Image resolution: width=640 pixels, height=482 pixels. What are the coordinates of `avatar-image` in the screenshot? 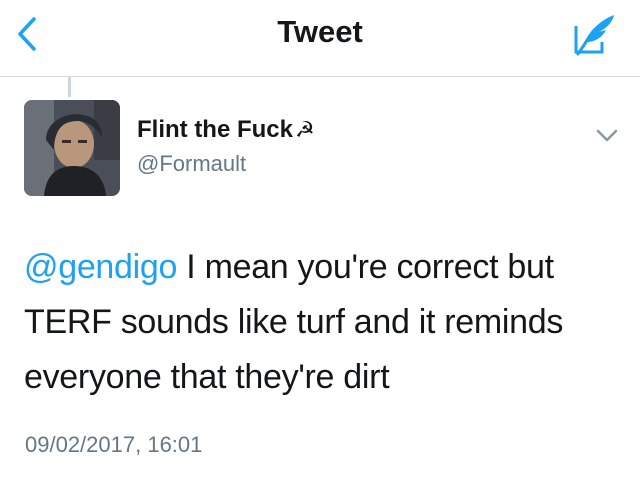 It's located at (72, 148).